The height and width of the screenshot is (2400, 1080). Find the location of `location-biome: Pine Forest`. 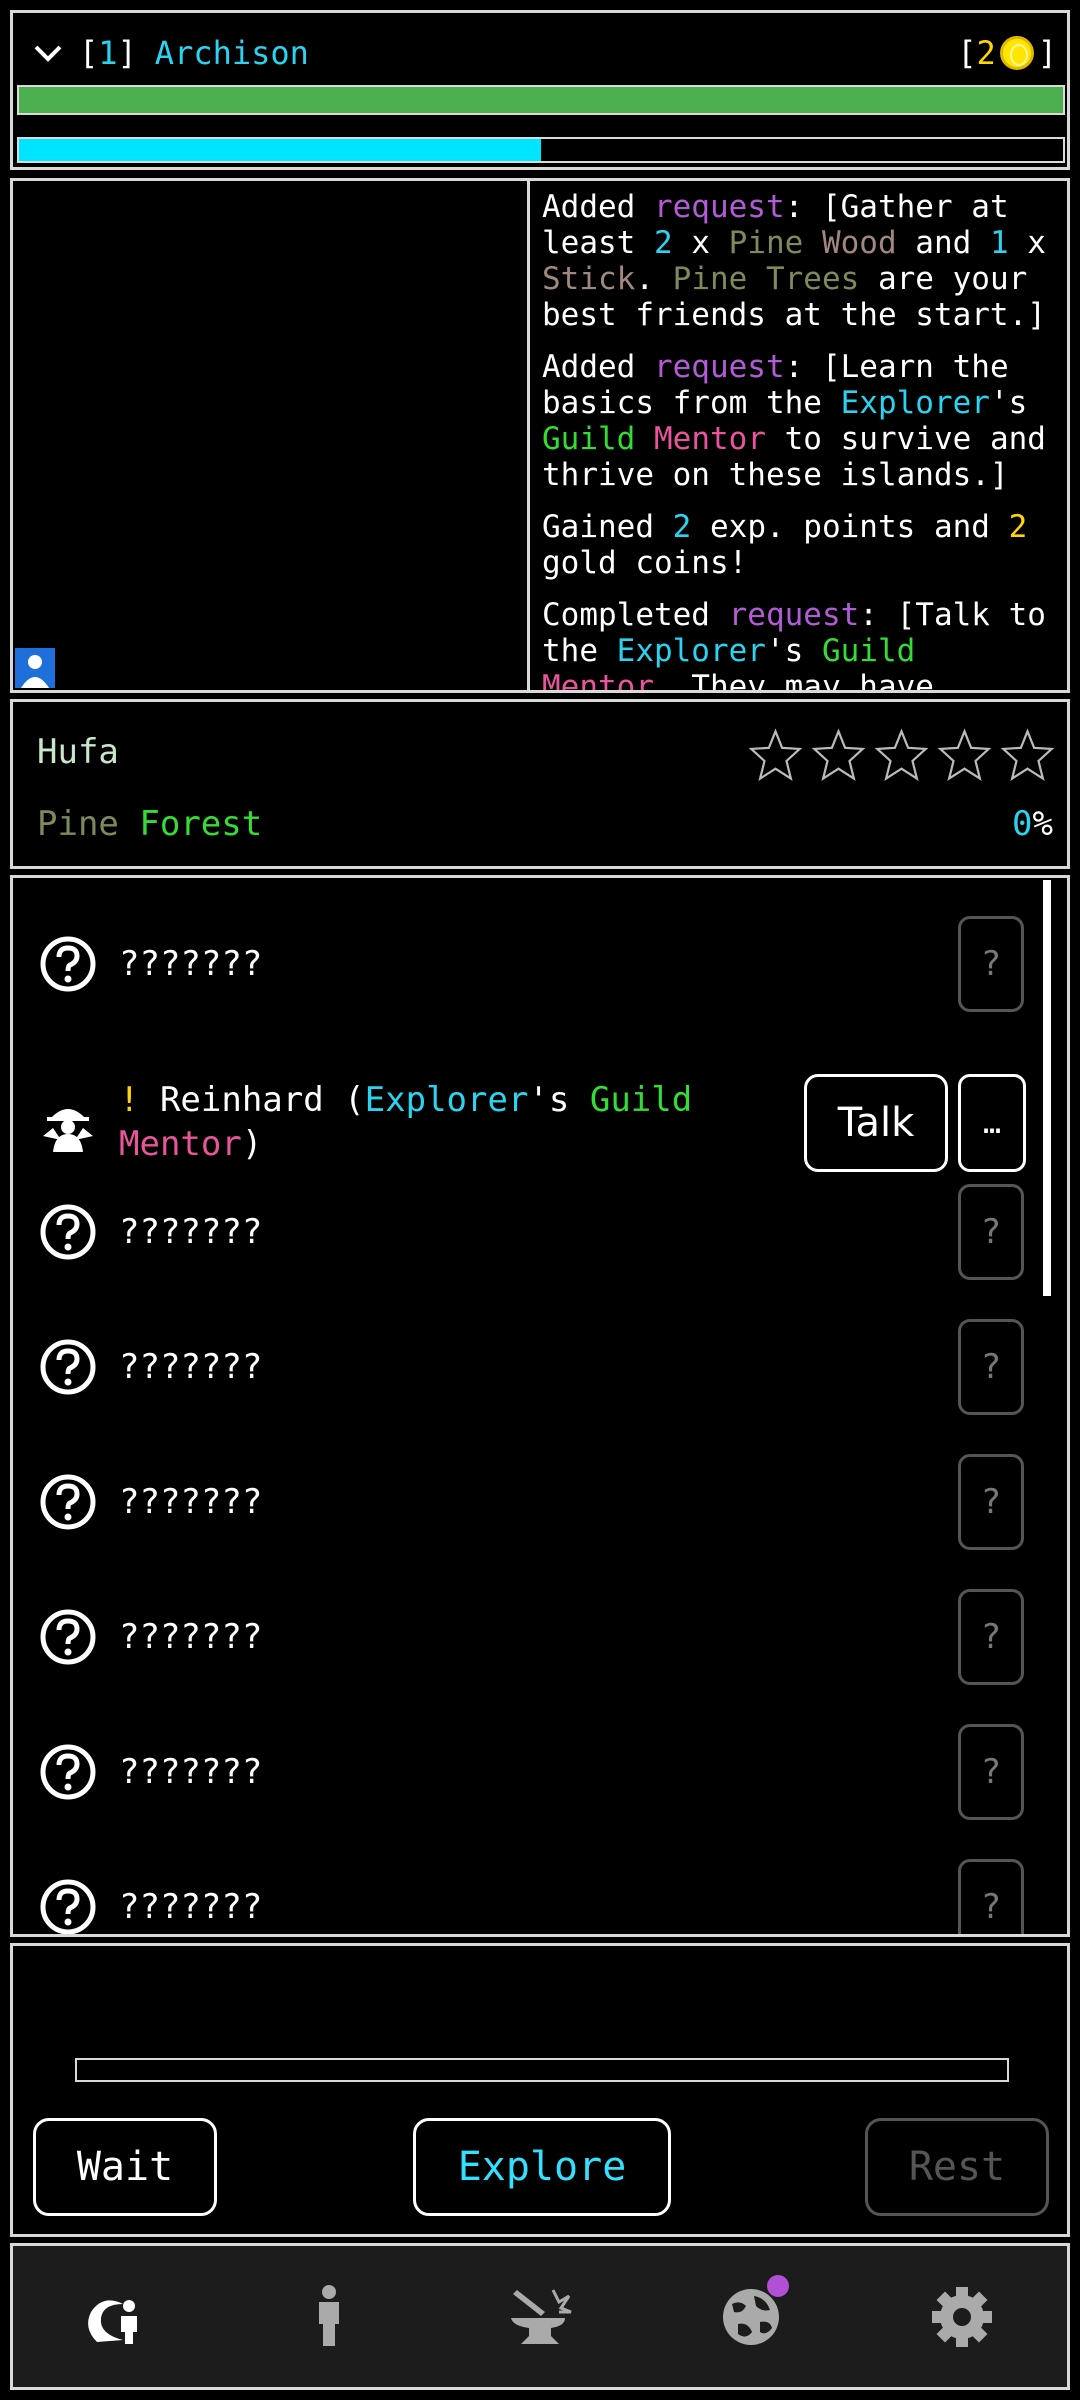

location-biome: Pine Forest is located at coordinates (150, 824).